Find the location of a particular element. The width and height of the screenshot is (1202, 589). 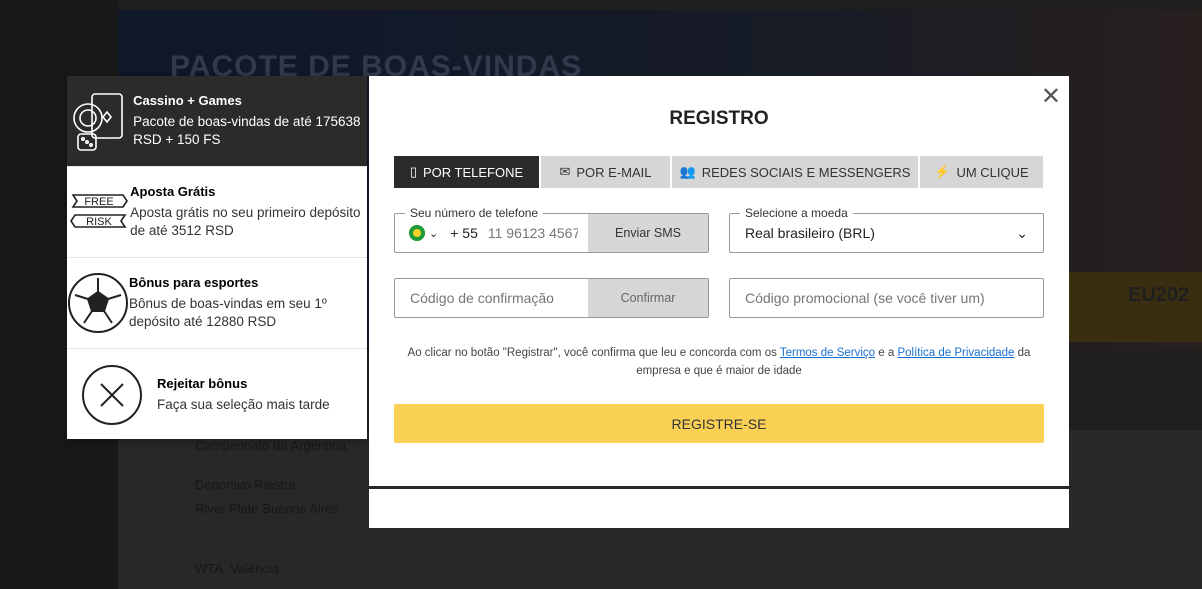

tab-label: REDES SOCIAIS E MESSENGERS is located at coordinates (806, 172).